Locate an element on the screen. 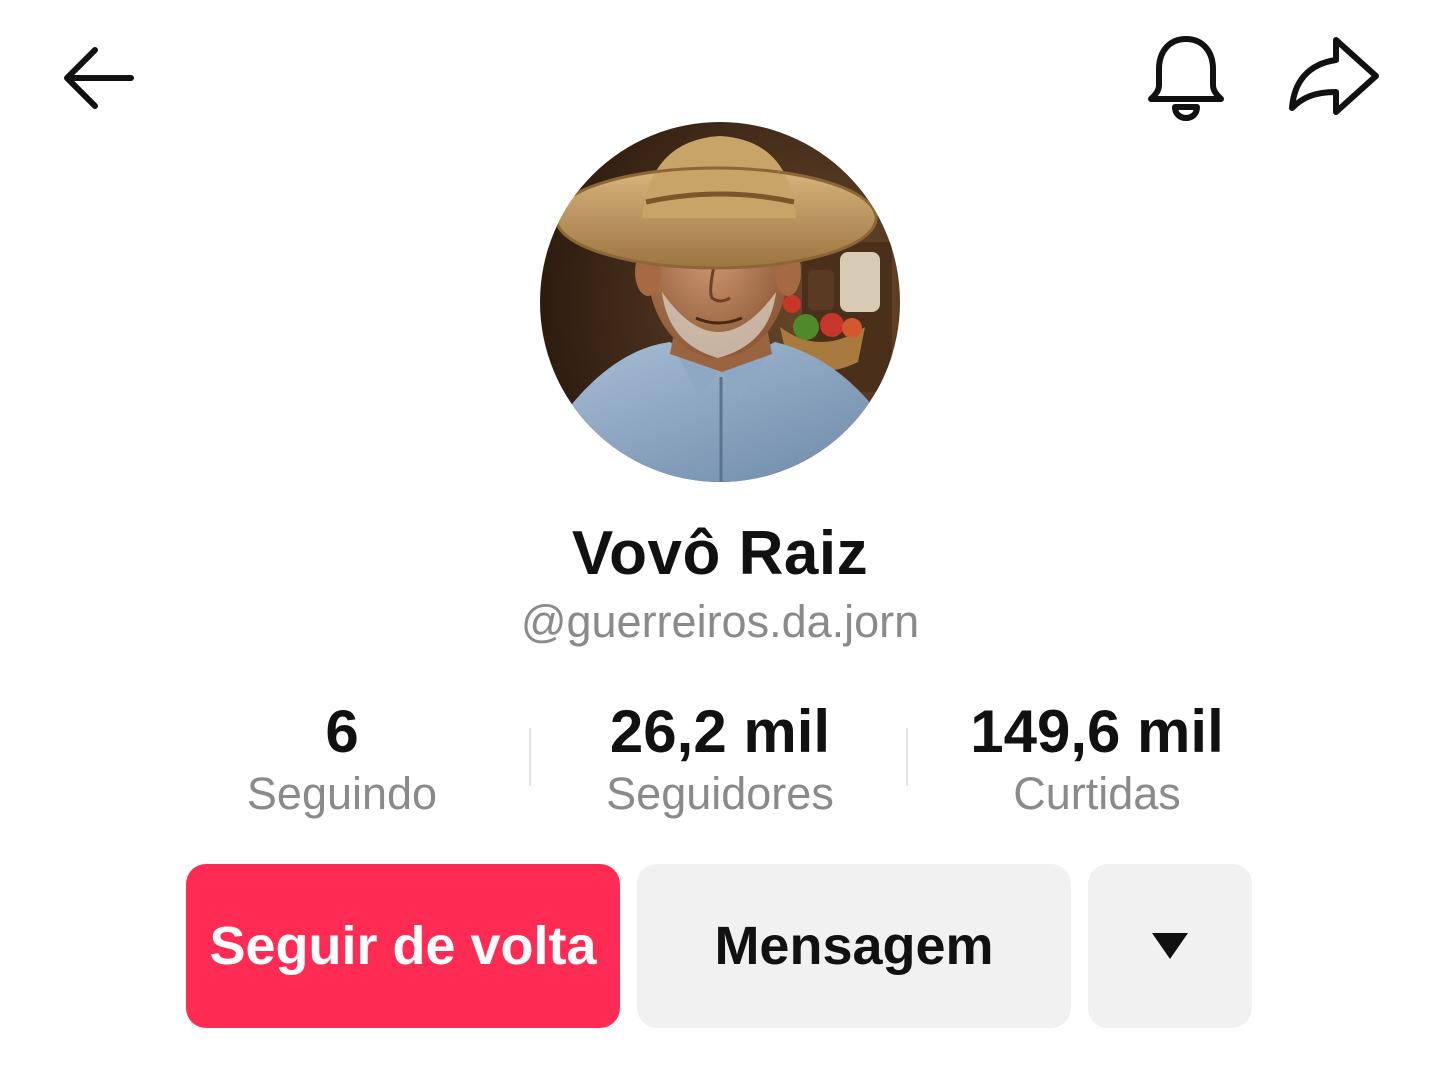  likes-count: 149,6 mil is located at coordinates (1097, 731).